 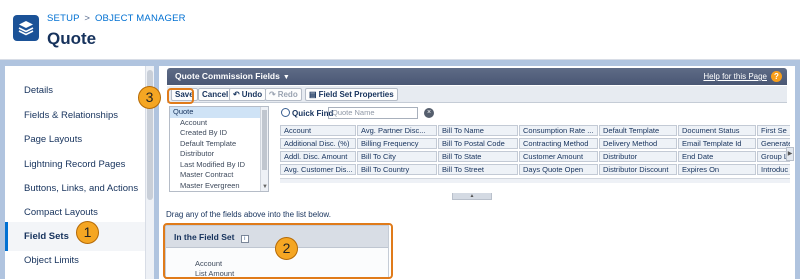 I want to click on undo-button: ↶ Undo, so click(x=248, y=94).